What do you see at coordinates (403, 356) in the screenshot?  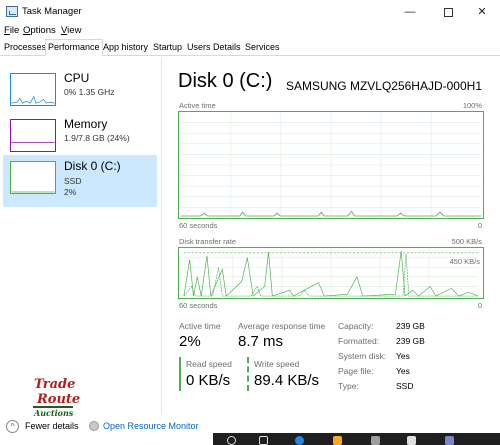 I see `system-disk-value: Yes` at bounding box center [403, 356].